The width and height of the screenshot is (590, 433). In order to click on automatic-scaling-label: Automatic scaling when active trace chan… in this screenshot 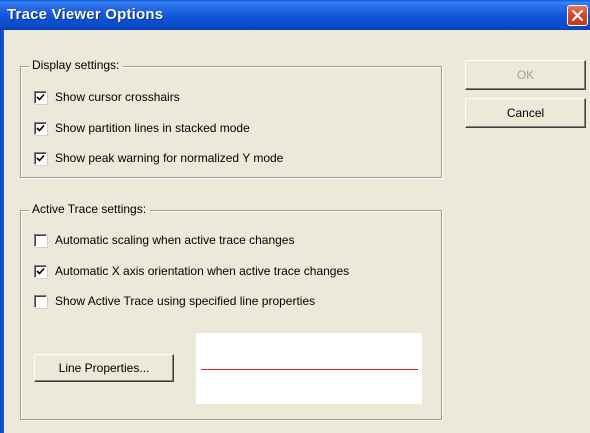, I will do `click(175, 240)`.